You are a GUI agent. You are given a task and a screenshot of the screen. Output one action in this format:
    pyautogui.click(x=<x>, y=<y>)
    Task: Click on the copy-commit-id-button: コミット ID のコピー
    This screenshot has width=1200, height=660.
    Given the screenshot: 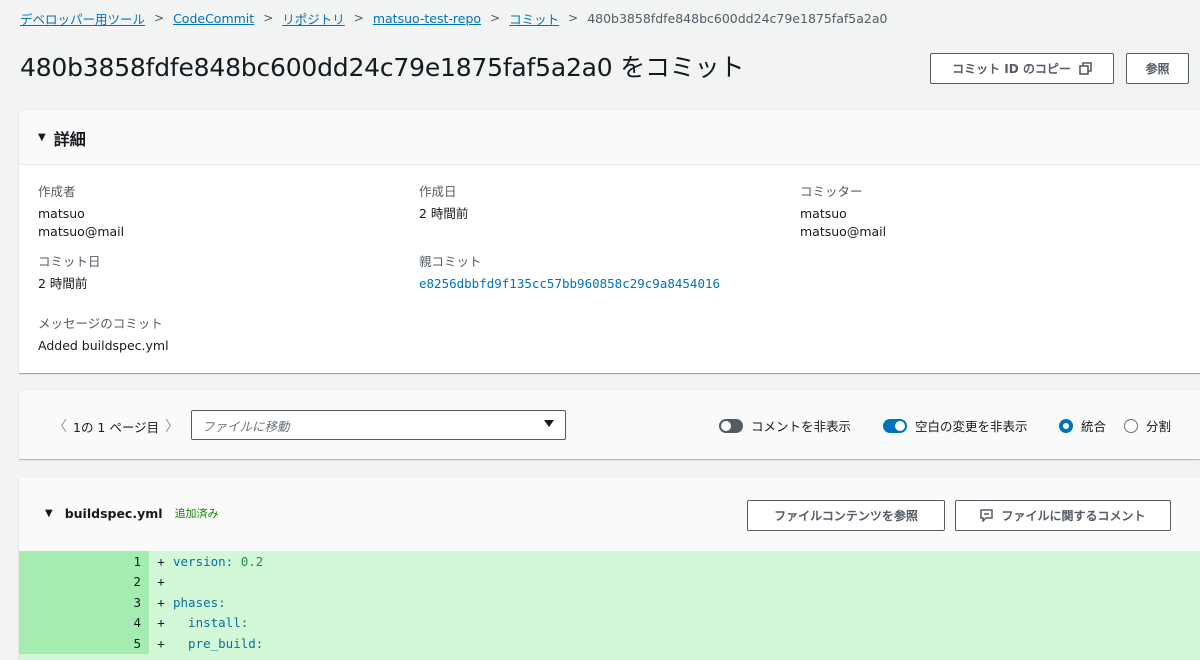 What is the action you would take?
    pyautogui.click(x=1022, y=68)
    